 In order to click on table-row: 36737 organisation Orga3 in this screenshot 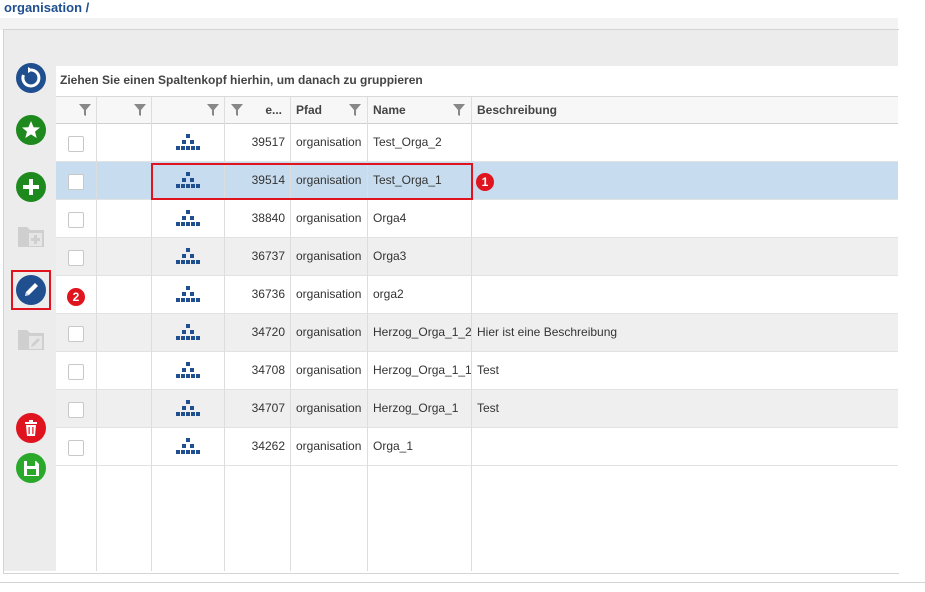, I will do `click(477, 257)`.